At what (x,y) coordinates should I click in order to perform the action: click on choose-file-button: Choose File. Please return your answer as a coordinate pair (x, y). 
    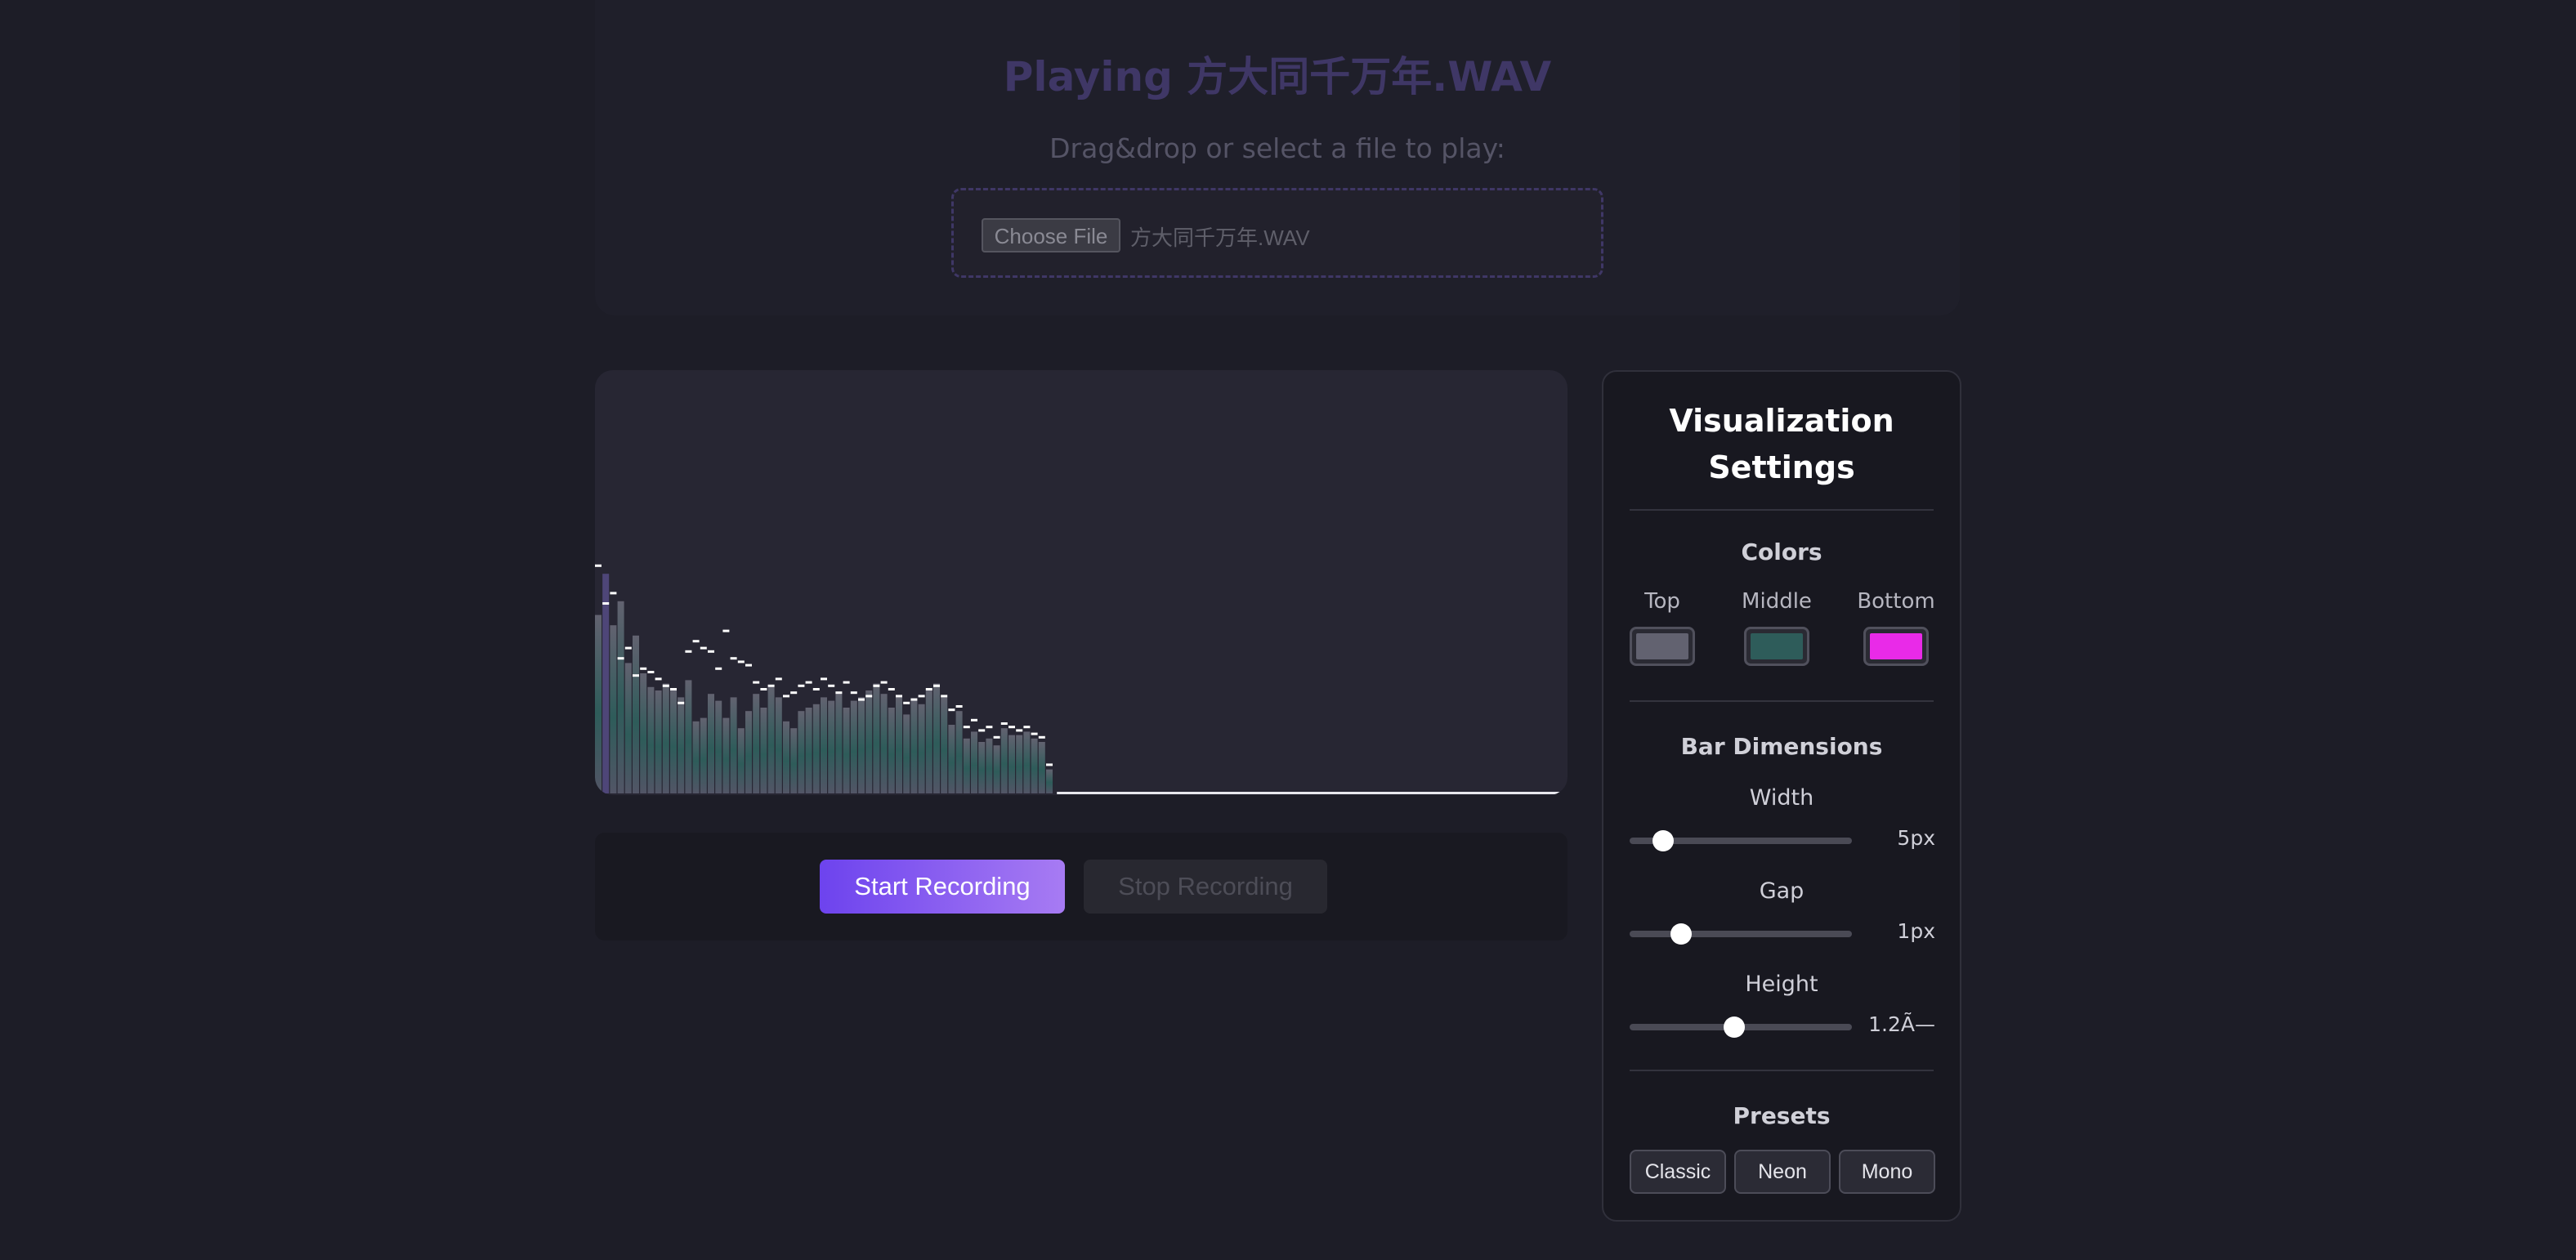
    Looking at the image, I should click on (1051, 235).